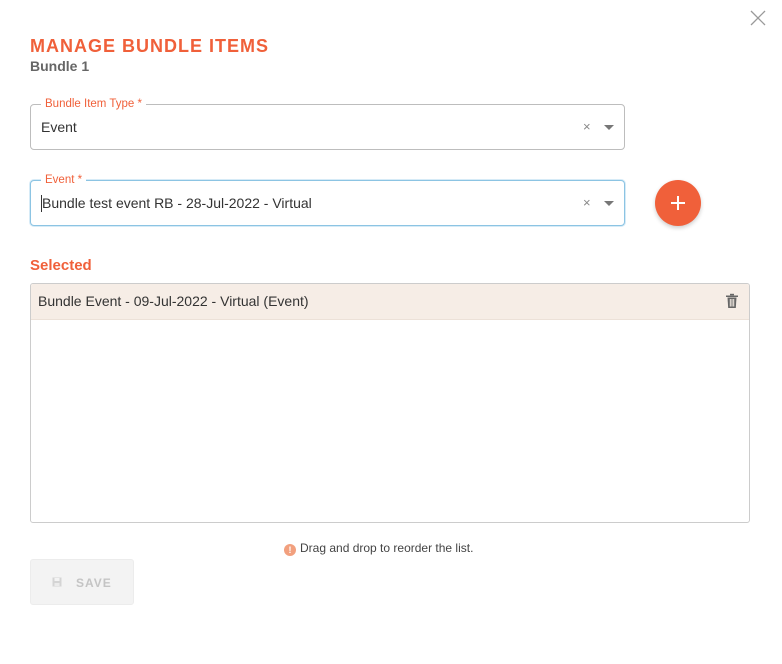 Image resolution: width=782 pixels, height=664 pixels. I want to click on bundle-item-type-select: Bundle Item Type * Event ×, so click(327, 123).